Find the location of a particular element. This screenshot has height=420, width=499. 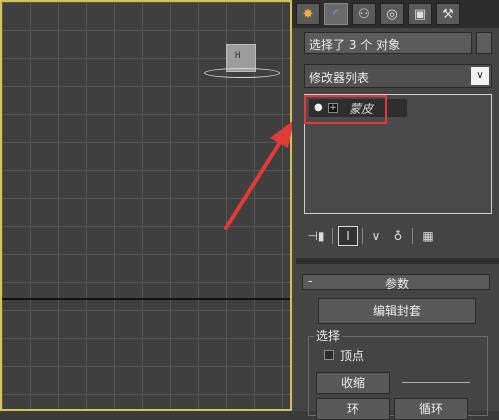

make-unique-icon: ∨ is located at coordinates (376, 236).